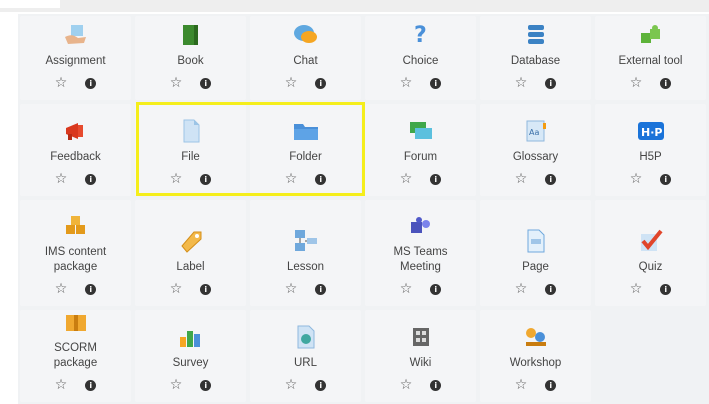  I want to click on megaphone-icon, so click(76, 131).